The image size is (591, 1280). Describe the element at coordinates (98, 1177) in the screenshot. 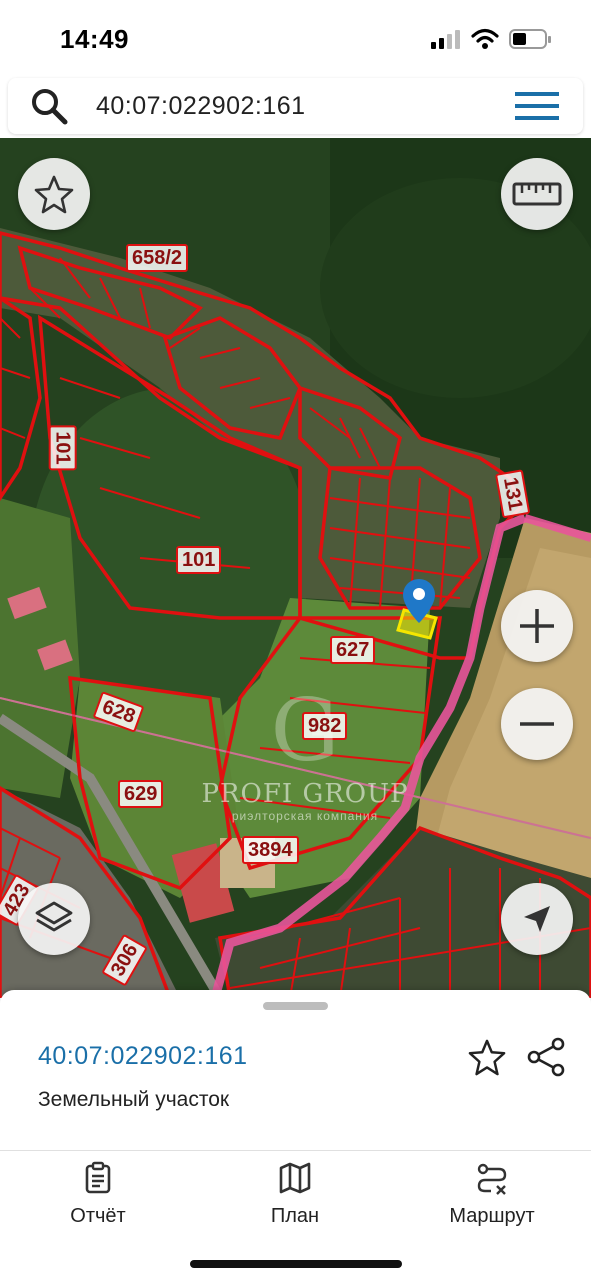

I see `report-icon` at that location.